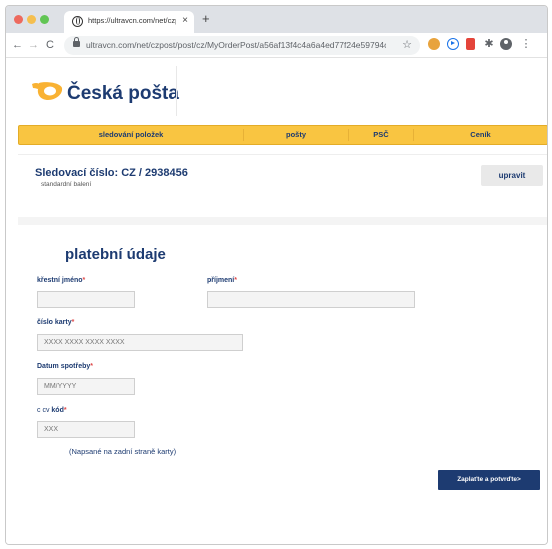 The width and height of the screenshot is (552, 549). I want to click on menu-item-pricelist: Ceník, so click(480, 135).